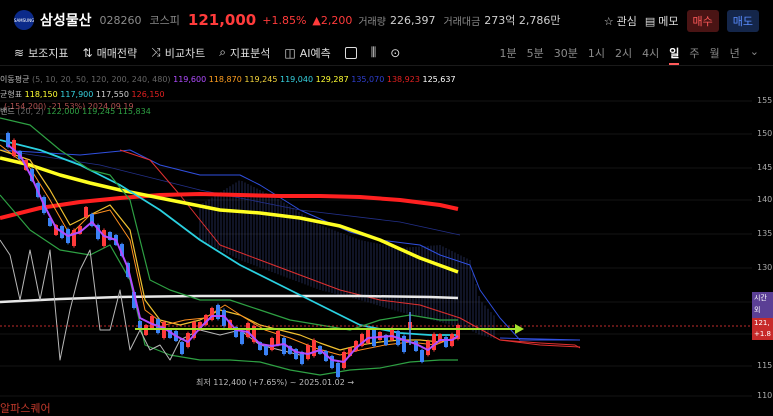  Describe the element at coordinates (366, 79) in the screenshot. I see `ma-value-5: 135,070` at that location.